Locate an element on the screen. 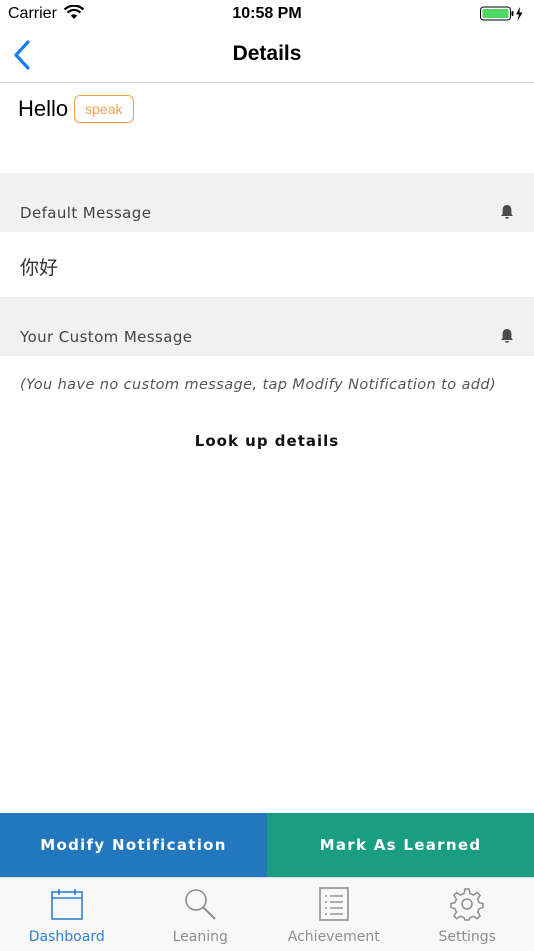  battery-icon is located at coordinates (502, 14).